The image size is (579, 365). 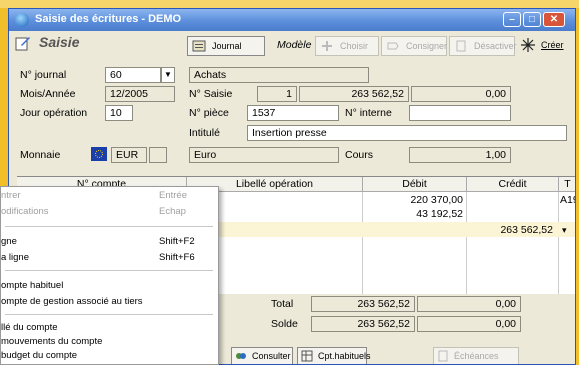 What do you see at coordinates (39, 355) in the screenshot?
I see `menu-item-label: budget du compte` at bounding box center [39, 355].